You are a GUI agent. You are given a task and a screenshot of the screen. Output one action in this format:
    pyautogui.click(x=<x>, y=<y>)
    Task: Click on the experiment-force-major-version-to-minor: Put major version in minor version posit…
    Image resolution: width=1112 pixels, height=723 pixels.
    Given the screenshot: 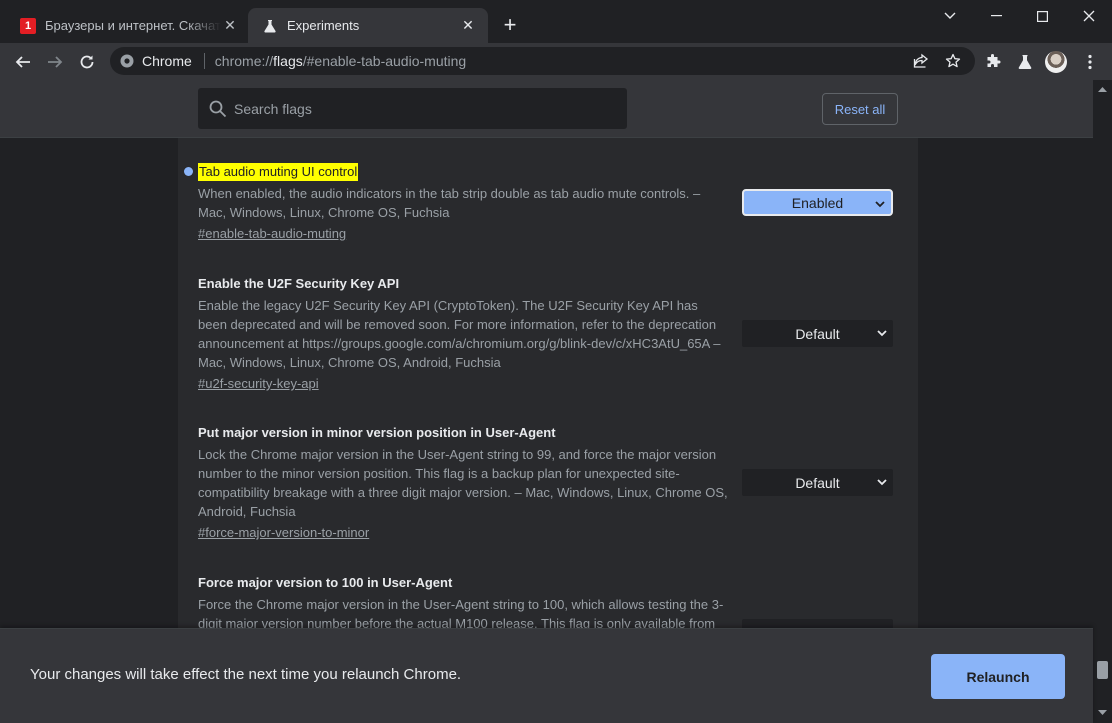 What is the action you would take?
    pyautogui.click(x=463, y=483)
    